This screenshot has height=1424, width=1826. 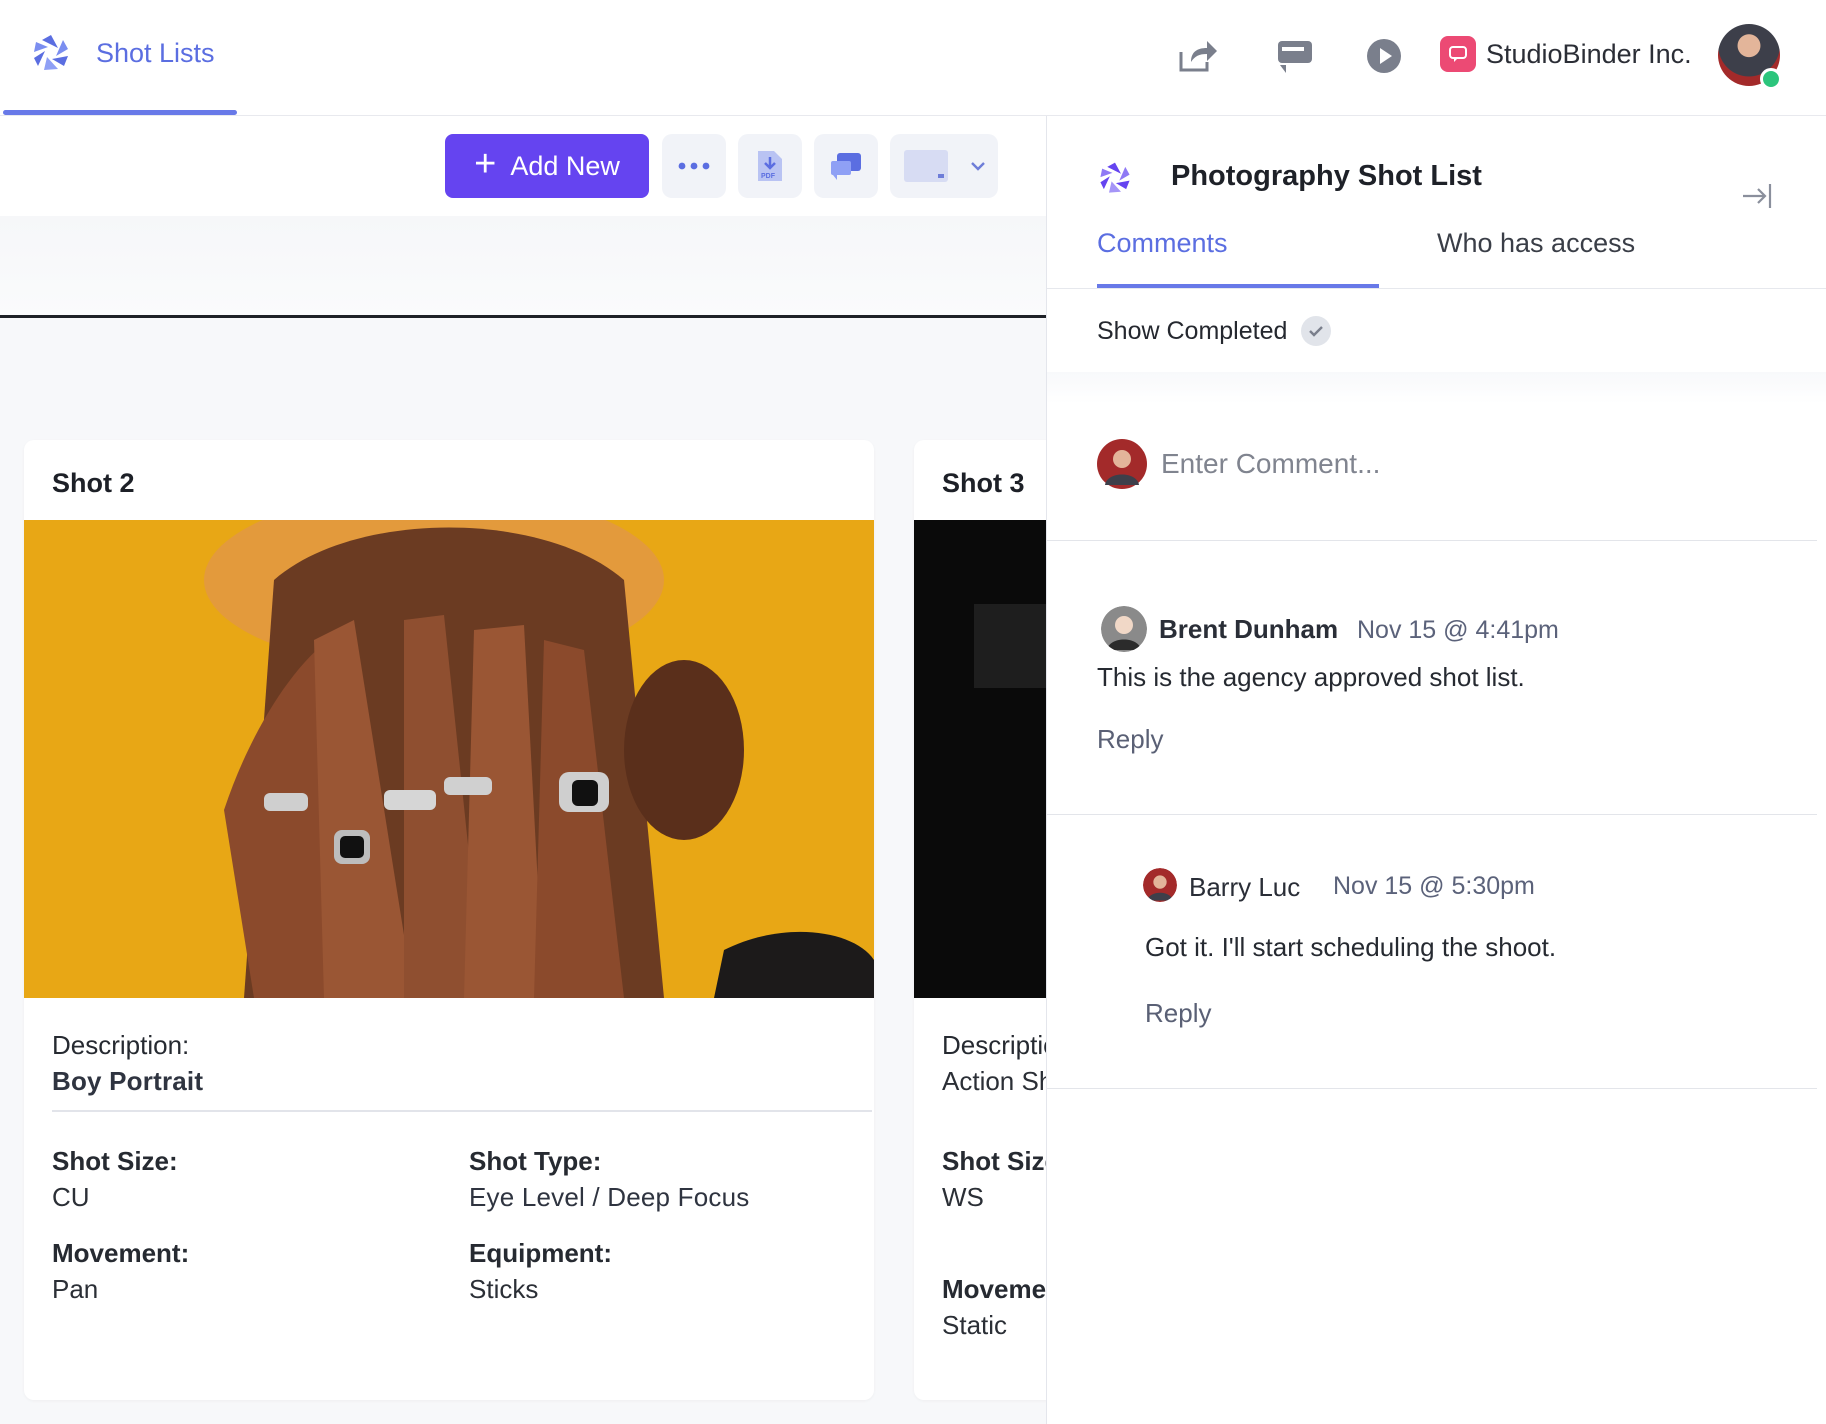 I want to click on slides-icon, so click(x=846, y=166).